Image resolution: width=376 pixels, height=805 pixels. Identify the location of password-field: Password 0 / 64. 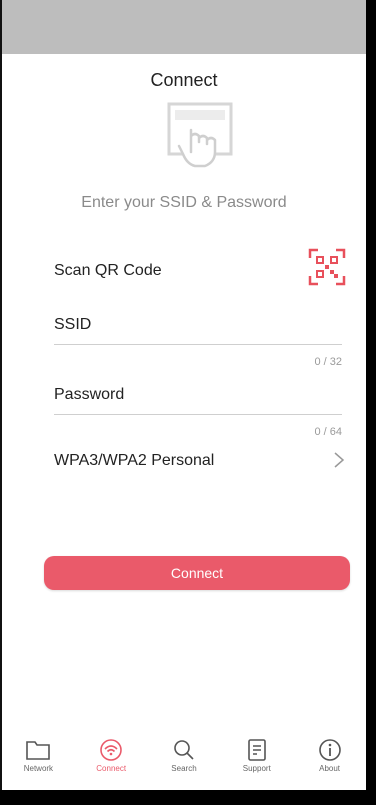
(198, 412).